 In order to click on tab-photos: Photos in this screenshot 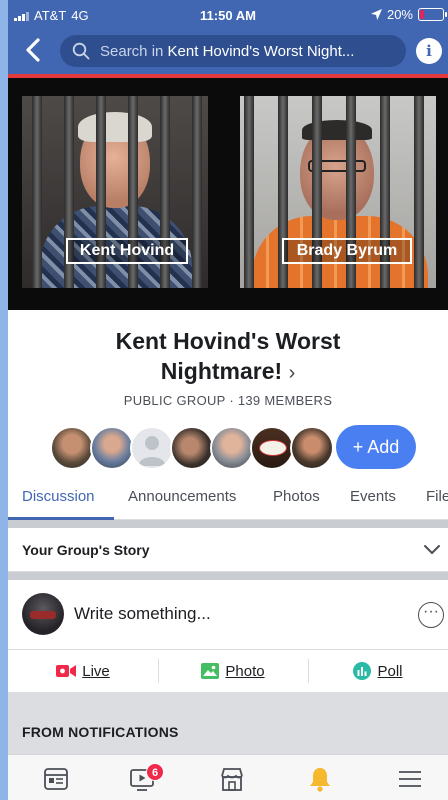, I will do `click(296, 496)`.